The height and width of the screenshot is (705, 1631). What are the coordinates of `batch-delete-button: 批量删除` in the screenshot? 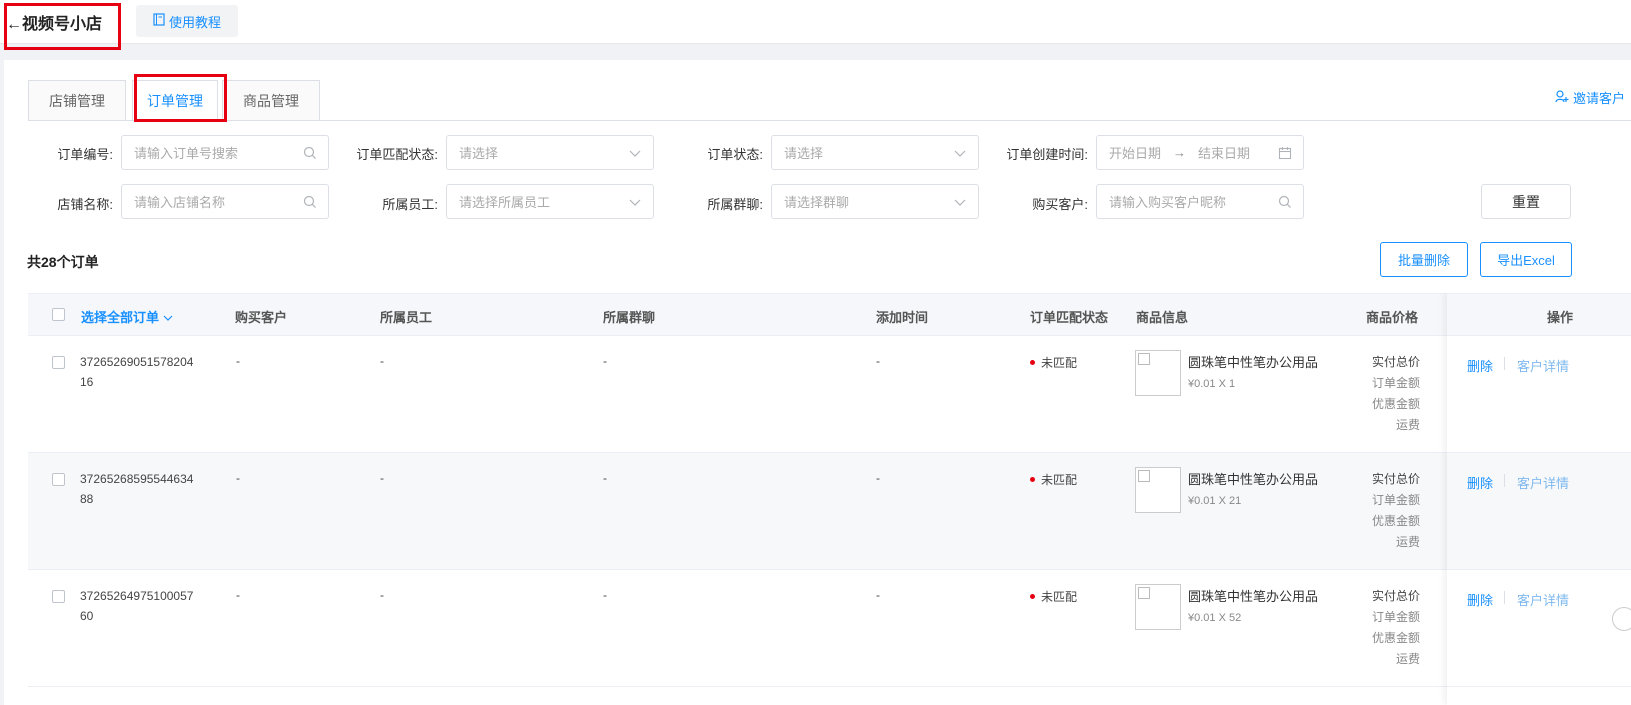 It's located at (1424, 259).